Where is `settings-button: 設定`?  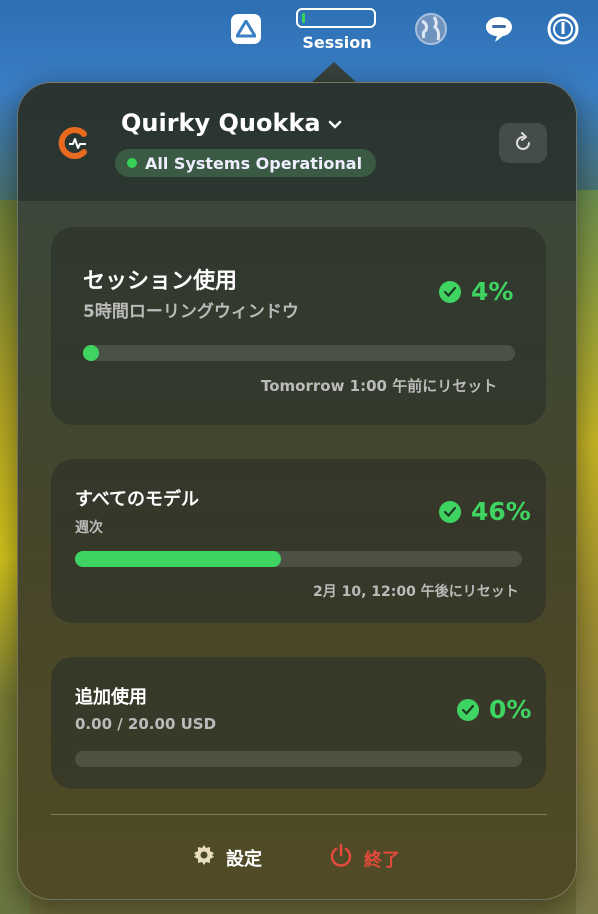
settings-button: 設定 is located at coordinates (227, 857).